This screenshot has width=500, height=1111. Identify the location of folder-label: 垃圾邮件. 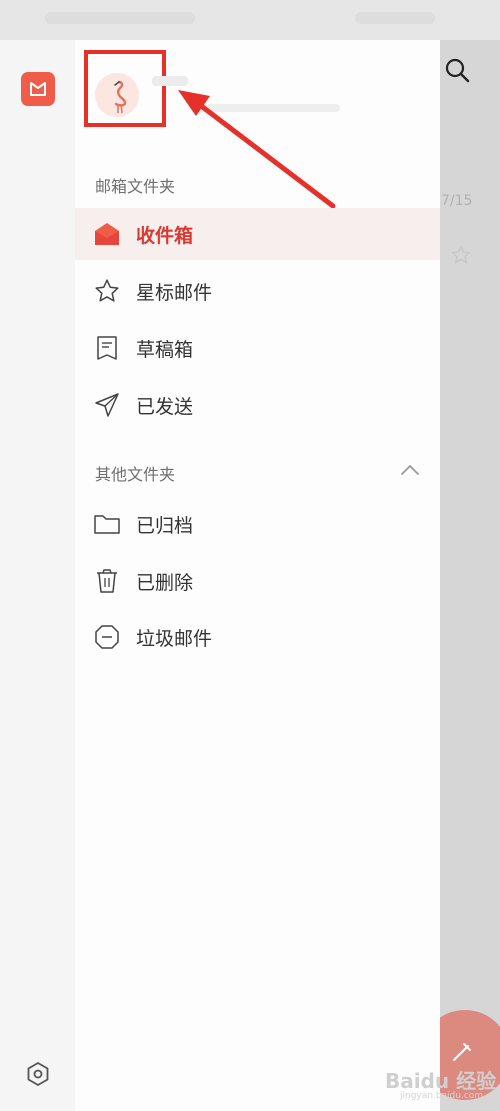
(174, 638).